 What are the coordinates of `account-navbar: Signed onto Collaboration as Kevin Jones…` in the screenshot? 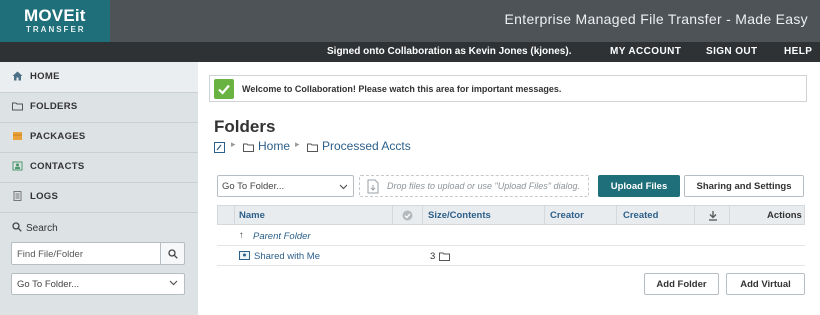 It's located at (410, 52).